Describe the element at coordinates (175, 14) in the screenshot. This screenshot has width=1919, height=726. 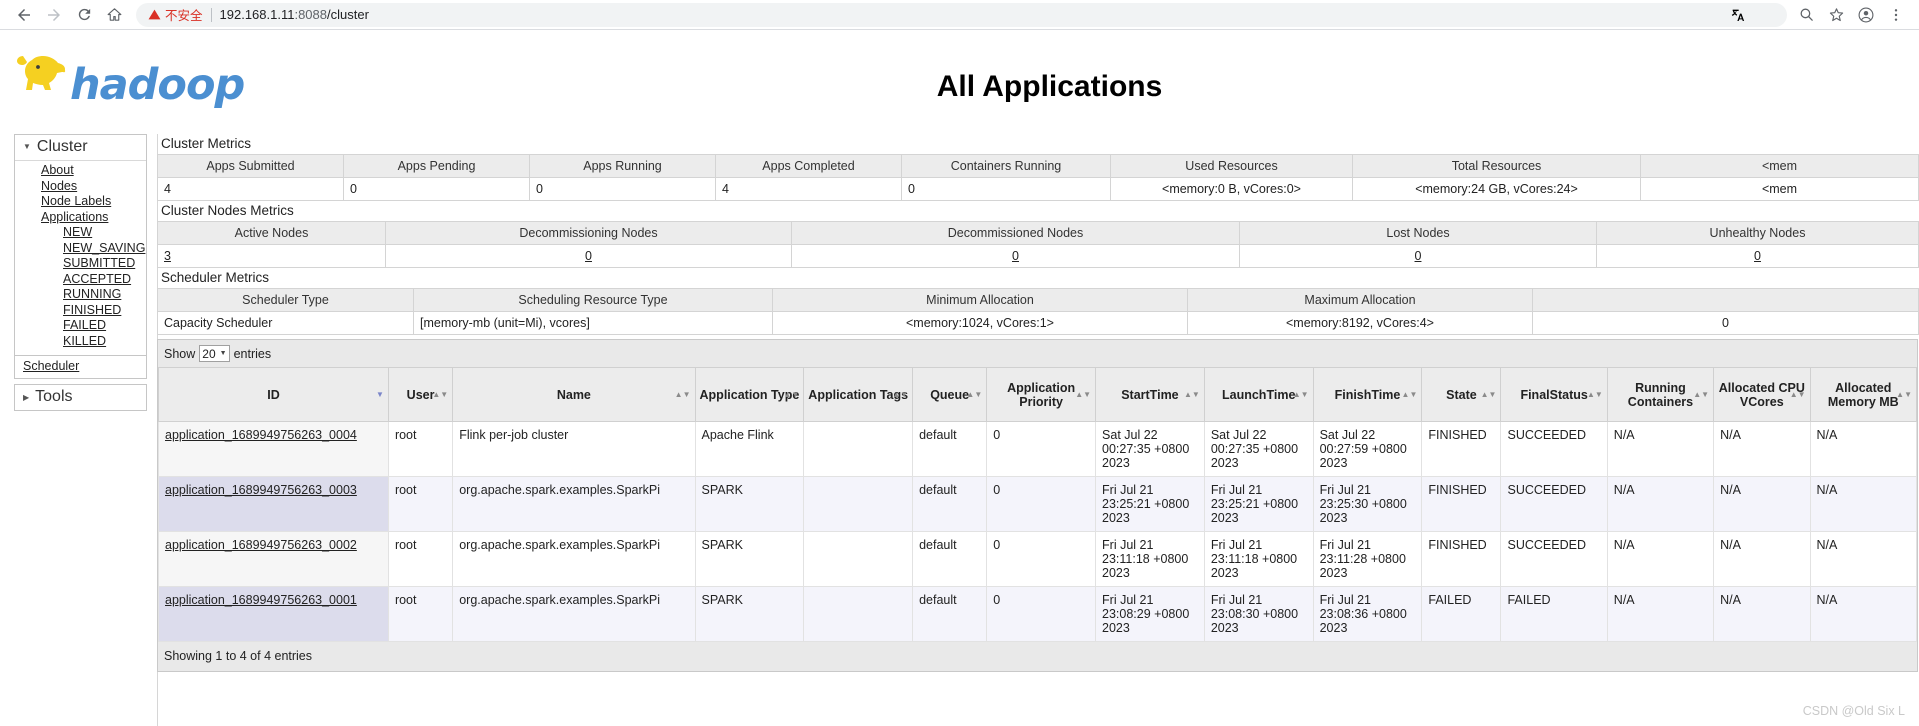
I see `security-warning: 不安全` at that location.